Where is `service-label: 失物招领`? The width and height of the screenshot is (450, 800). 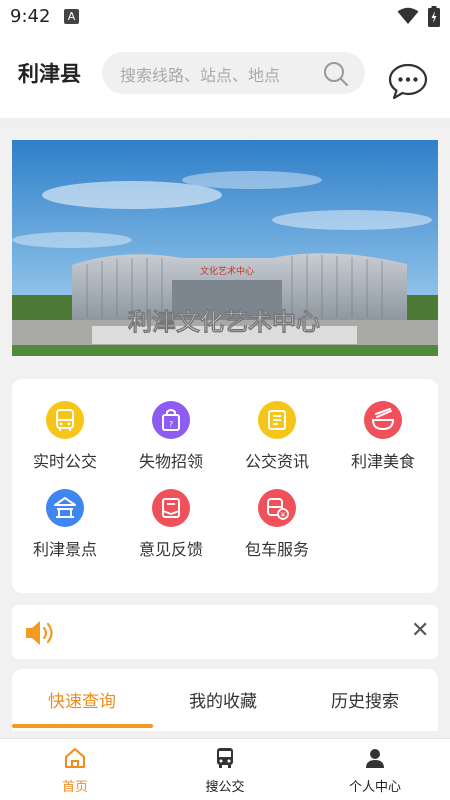 service-label: 失物招领 is located at coordinates (170, 461).